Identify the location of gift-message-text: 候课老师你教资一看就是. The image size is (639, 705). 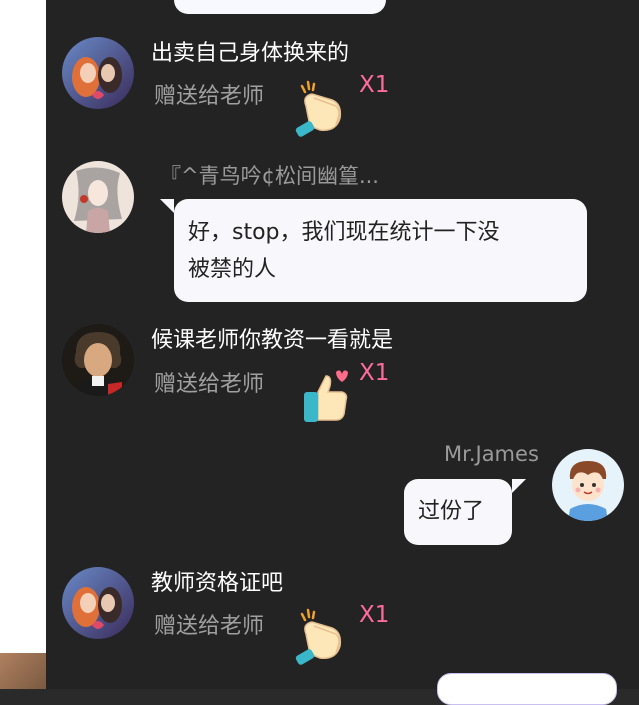
(272, 340).